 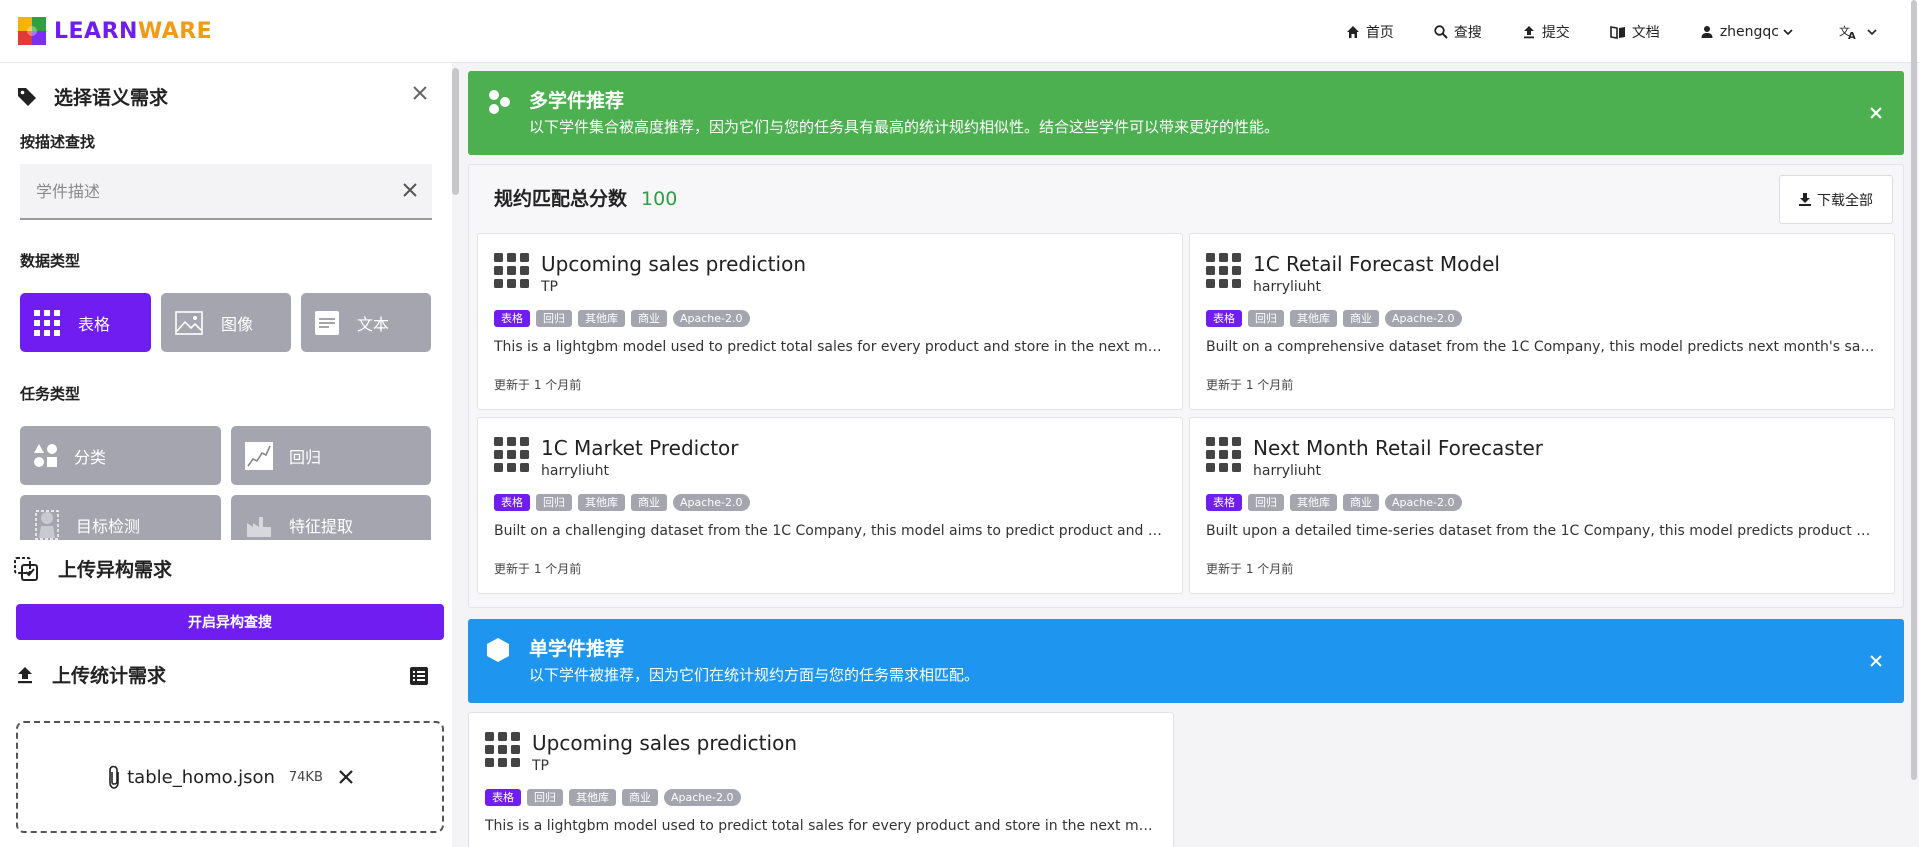 What do you see at coordinates (32, 31) in the screenshot?
I see `logo-icon` at bounding box center [32, 31].